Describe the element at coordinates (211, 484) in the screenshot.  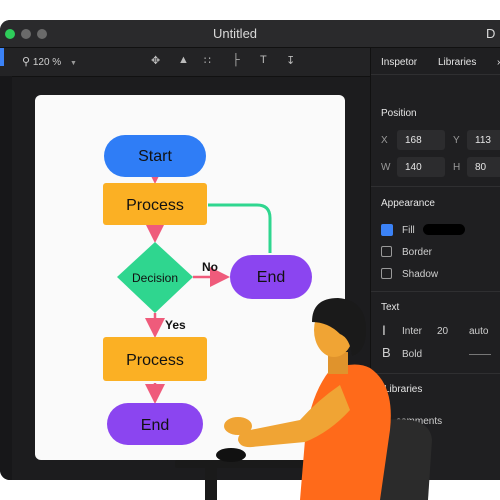
I see `desk-leg` at that location.